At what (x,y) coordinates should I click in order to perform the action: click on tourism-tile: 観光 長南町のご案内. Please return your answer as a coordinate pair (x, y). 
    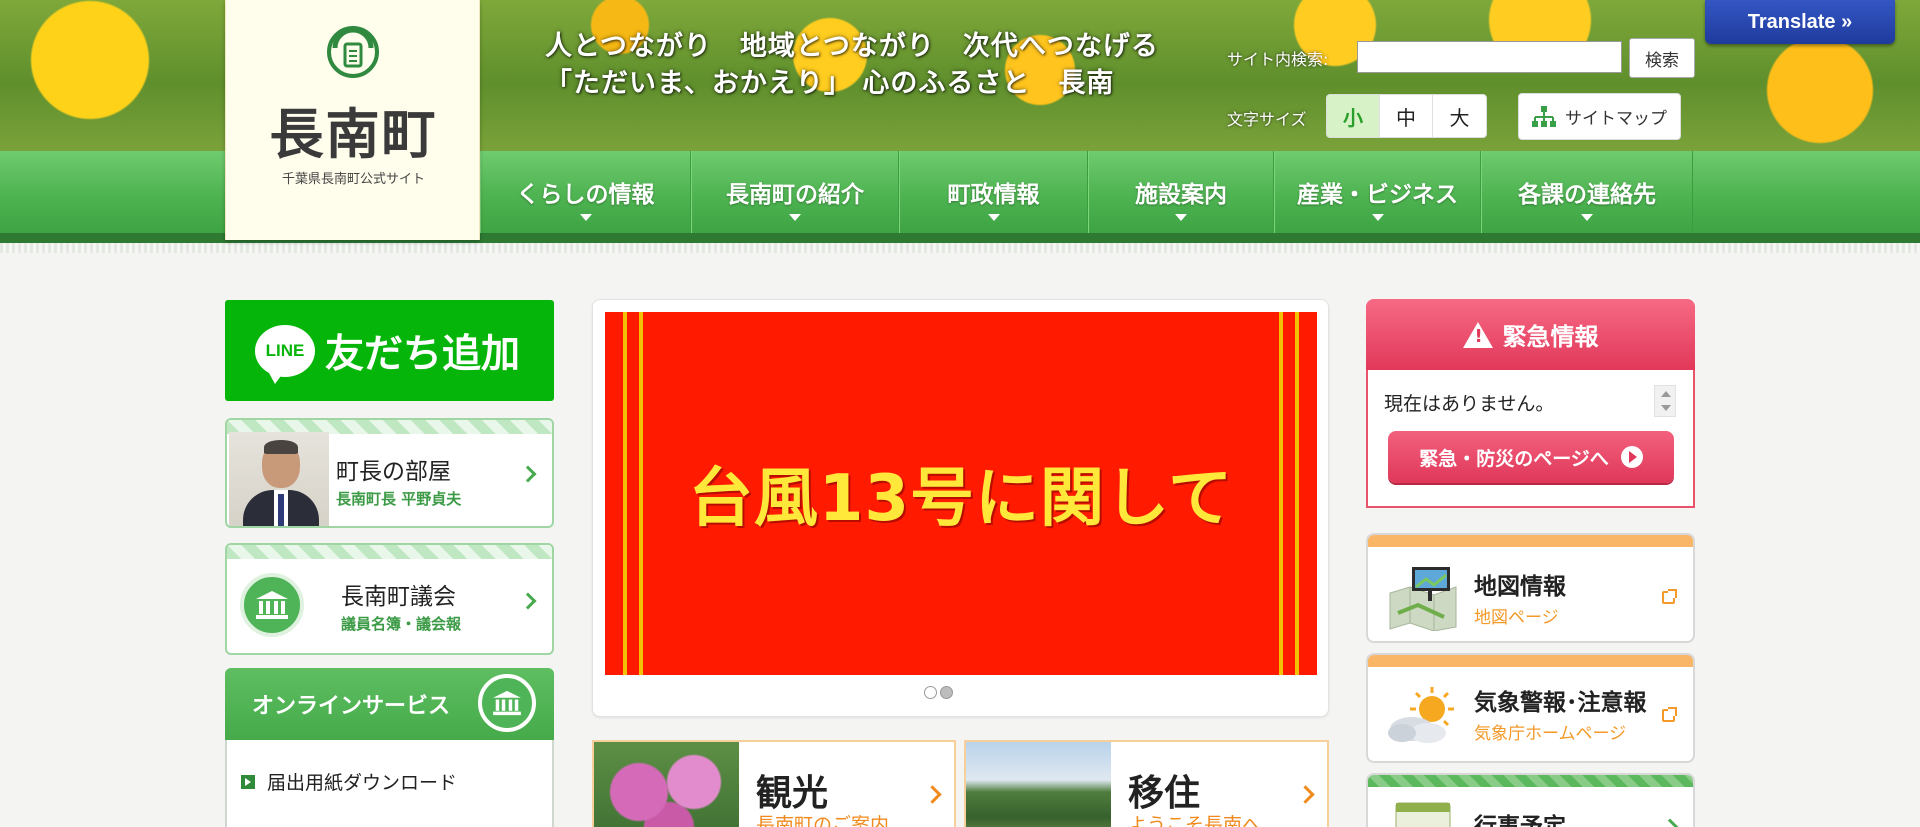
    Looking at the image, I should click on (774, 783).